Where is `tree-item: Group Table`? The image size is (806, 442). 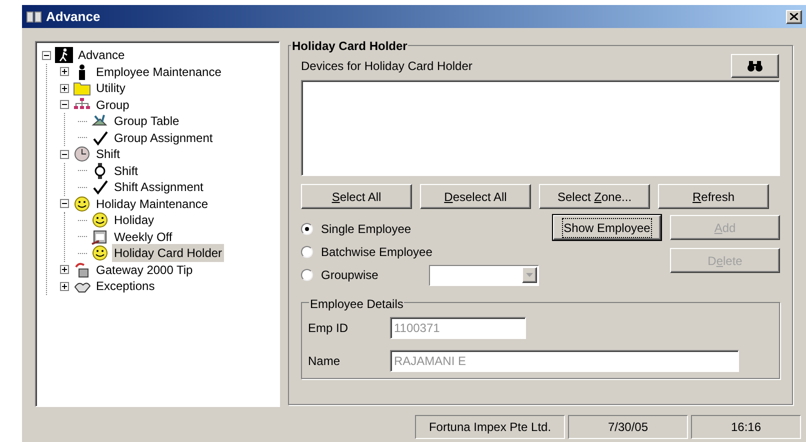
tree-item: Group Table is located at coordinates (147, 121).